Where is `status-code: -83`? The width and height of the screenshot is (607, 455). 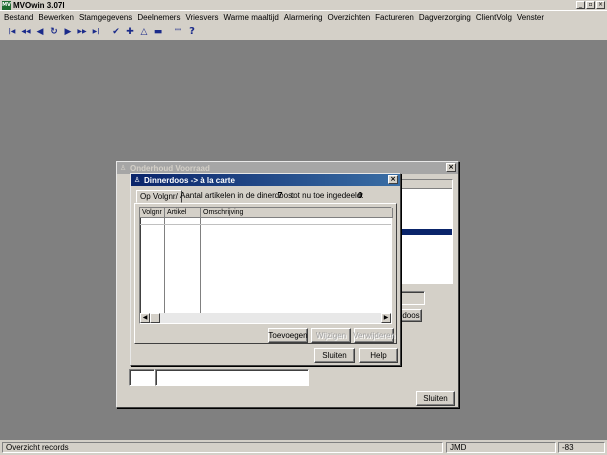 status-code: -83 is located at coordinates (581, 447).